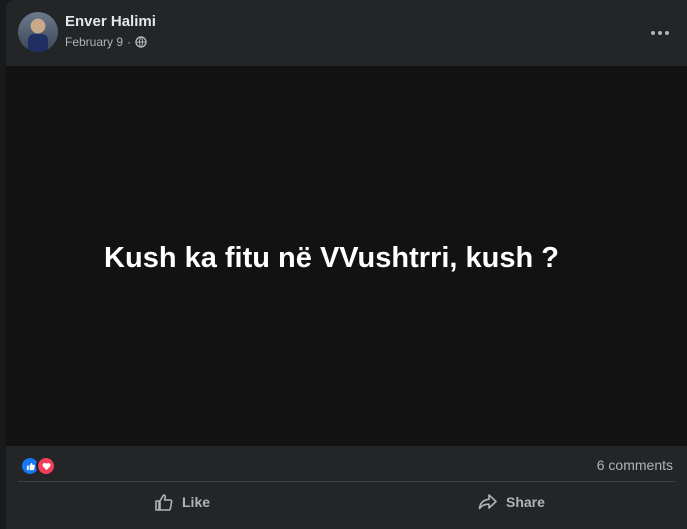 Image resolution: width=687 pixels, height=529 pixels. I want to click on avatar, so click(38, 32).